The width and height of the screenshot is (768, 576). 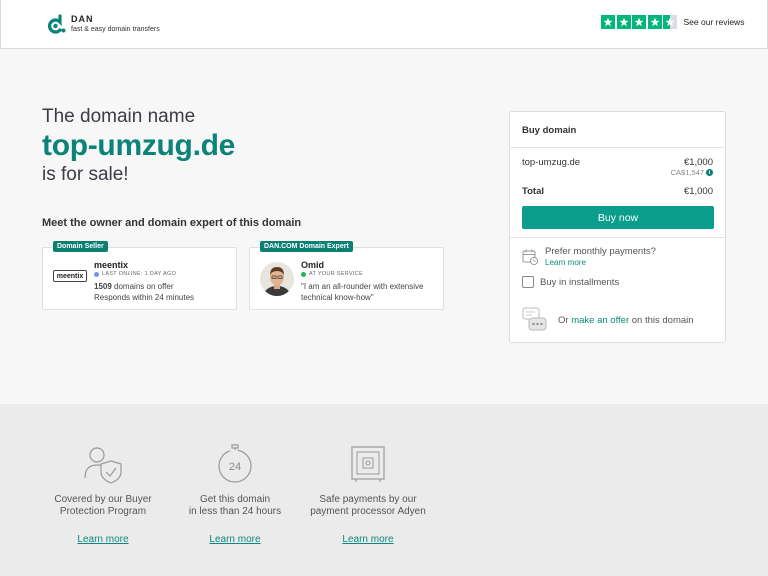 What do you see at coordinates (235, 499) in the screenshot?
I see `feature-line1: Get this domain` at bounding box center [235, 499].